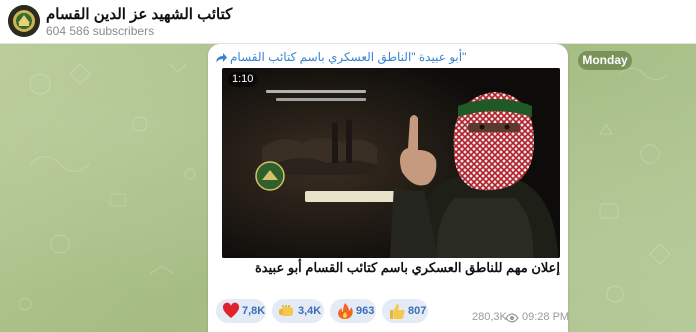 Image resolution: width=696 pixels, height=332 pixels. I want to click on message-meta: 280,3K 09:28 PM, so click(520, 318).